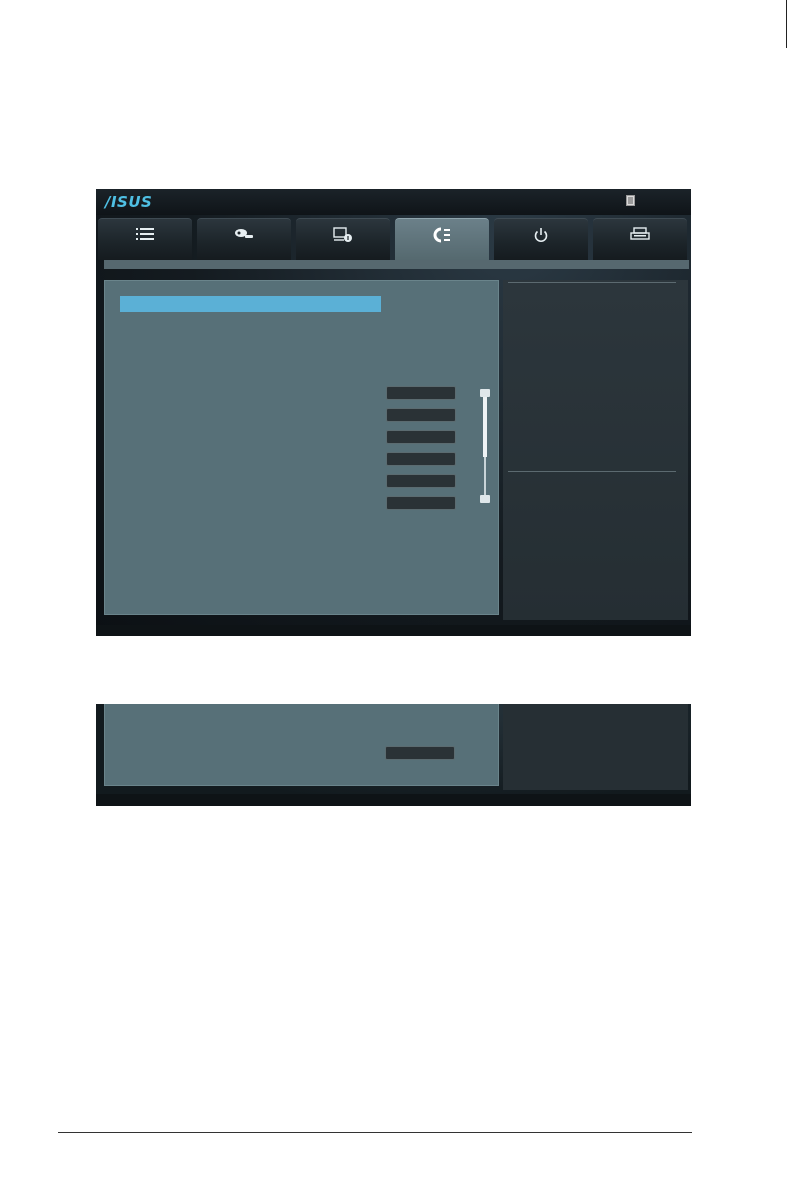 The width and height of the screenshot is (794, 1196). I want to click on active-tab-strip, so click(396, 264).